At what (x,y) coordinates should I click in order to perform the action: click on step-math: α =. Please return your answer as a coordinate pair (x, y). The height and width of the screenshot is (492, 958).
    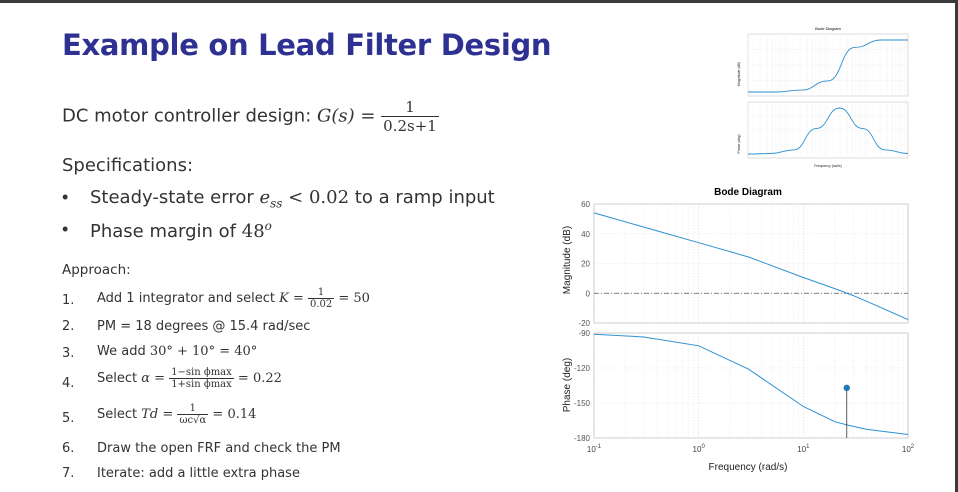
    Looking at the image, I should click on (155, 378).